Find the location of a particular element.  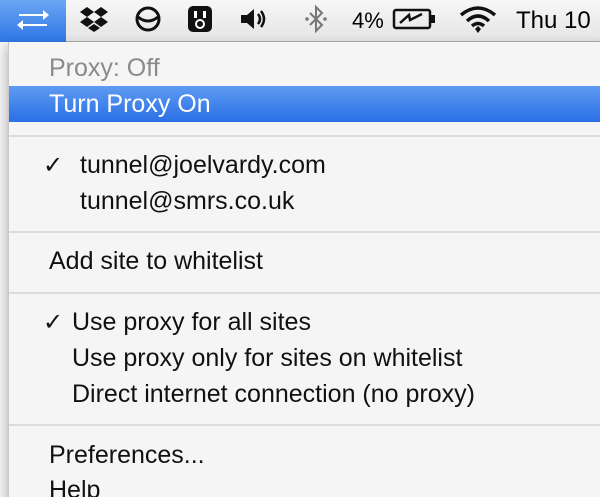

account-label: tunnel@joelvardy.com is located at coordinates (203, 164).